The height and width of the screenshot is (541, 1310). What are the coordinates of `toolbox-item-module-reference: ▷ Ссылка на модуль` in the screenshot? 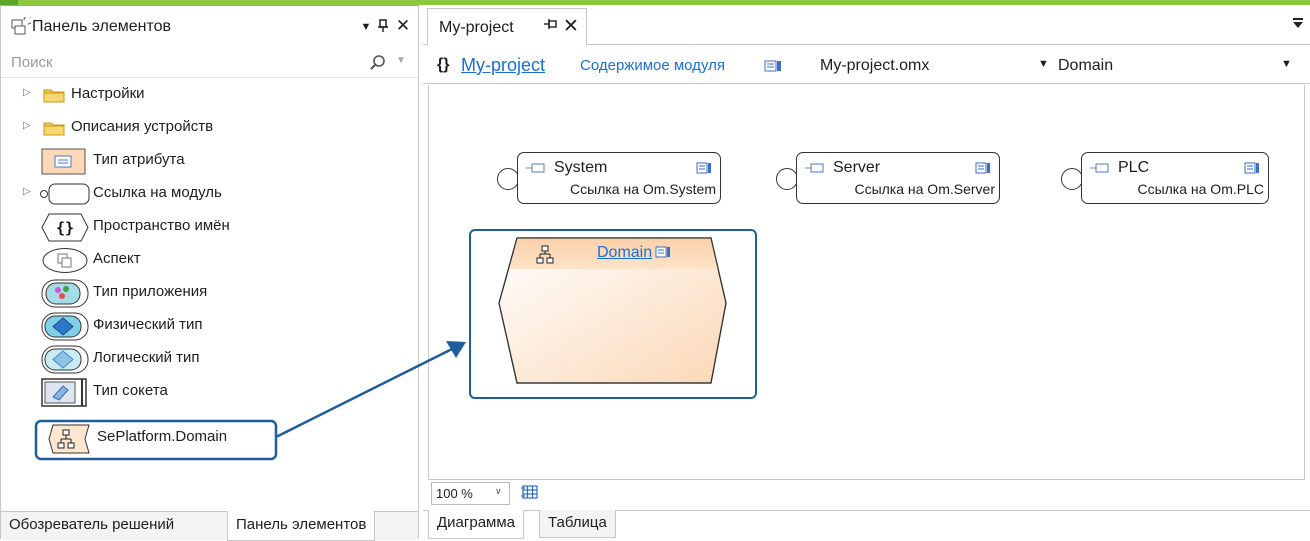 It's located at (209, 194).